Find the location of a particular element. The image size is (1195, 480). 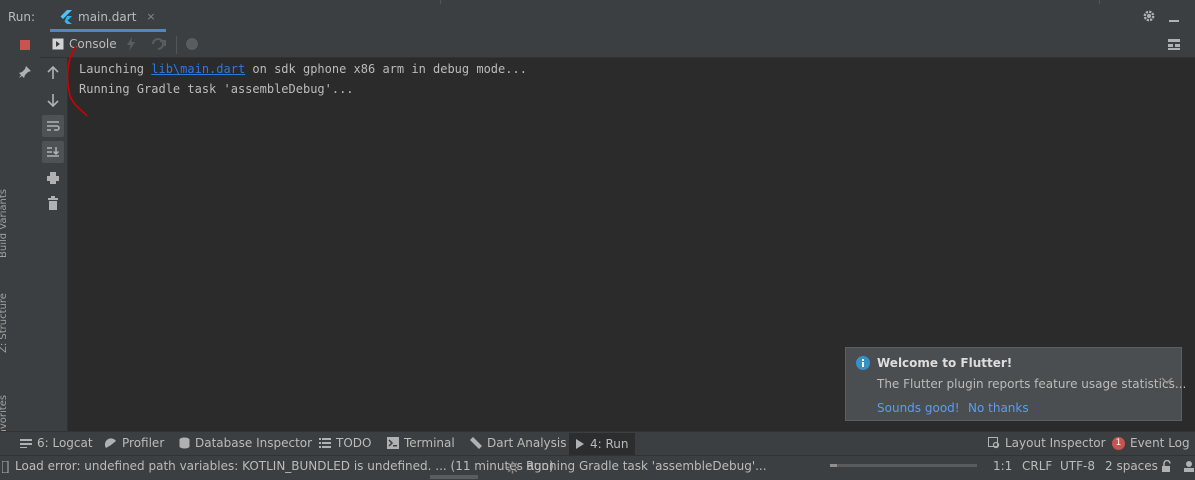

info-icon is located at coordinates (863, 363).